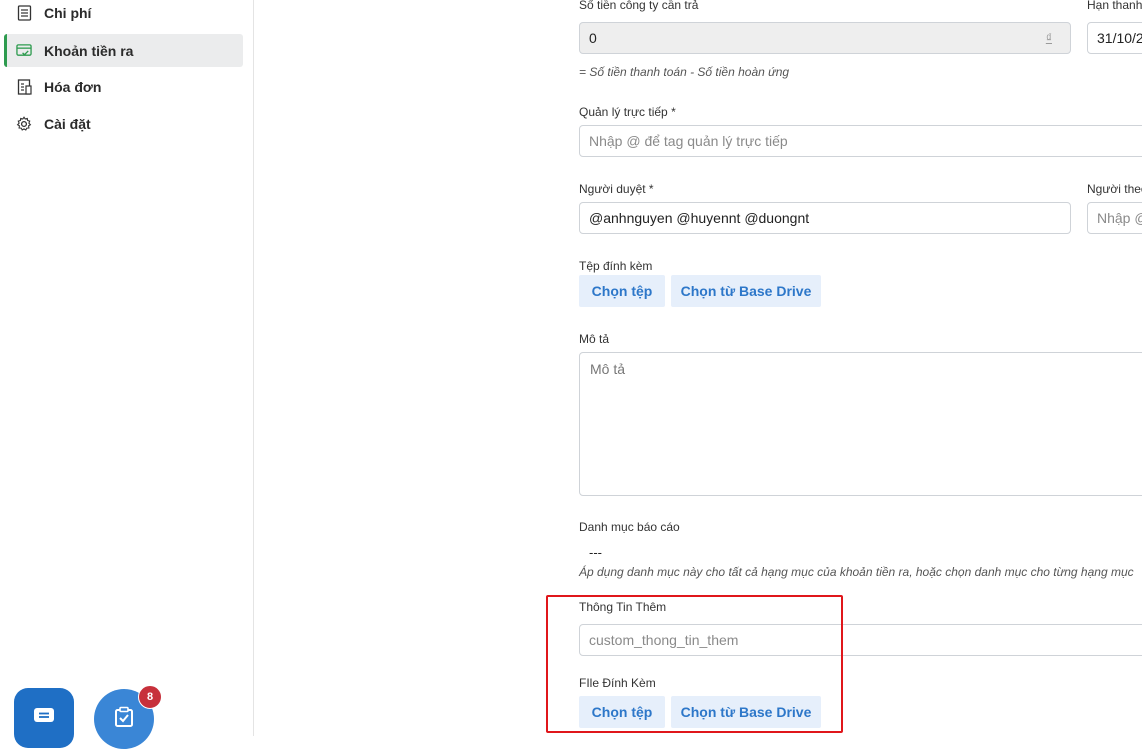  Describe the element at coordinates (627, 112) in the screenshot. I see `manager-label: Quản lý trực tiếp *` at that location.